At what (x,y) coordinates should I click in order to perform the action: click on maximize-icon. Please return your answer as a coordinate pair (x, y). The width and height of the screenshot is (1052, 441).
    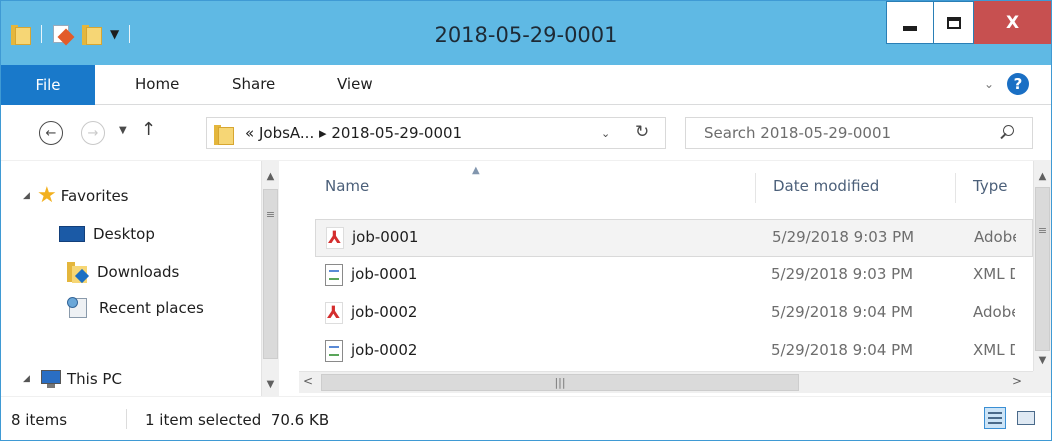
    Looking at the image, I should click on (953, 22).